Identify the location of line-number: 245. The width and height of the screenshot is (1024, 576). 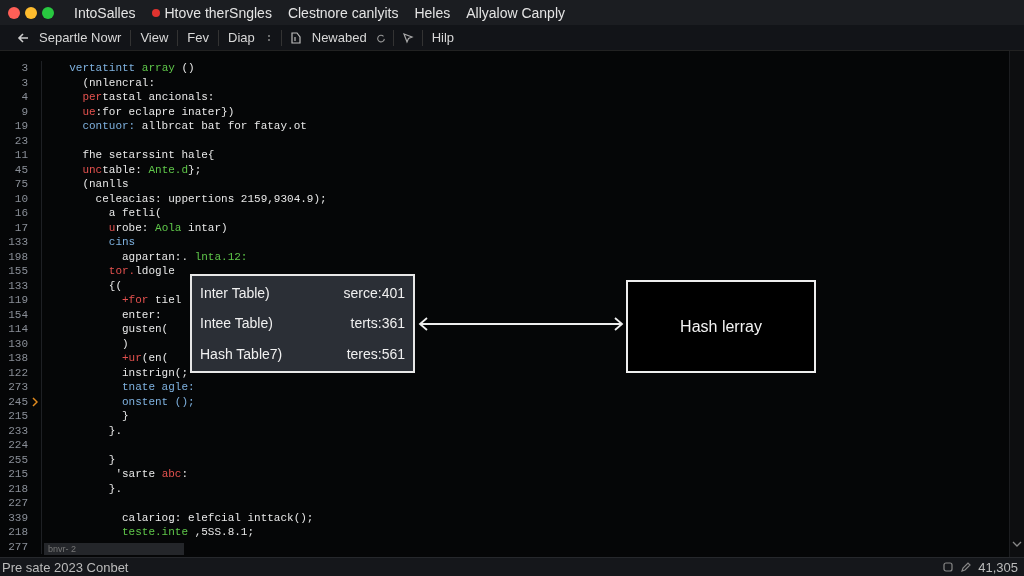
(17, 401).